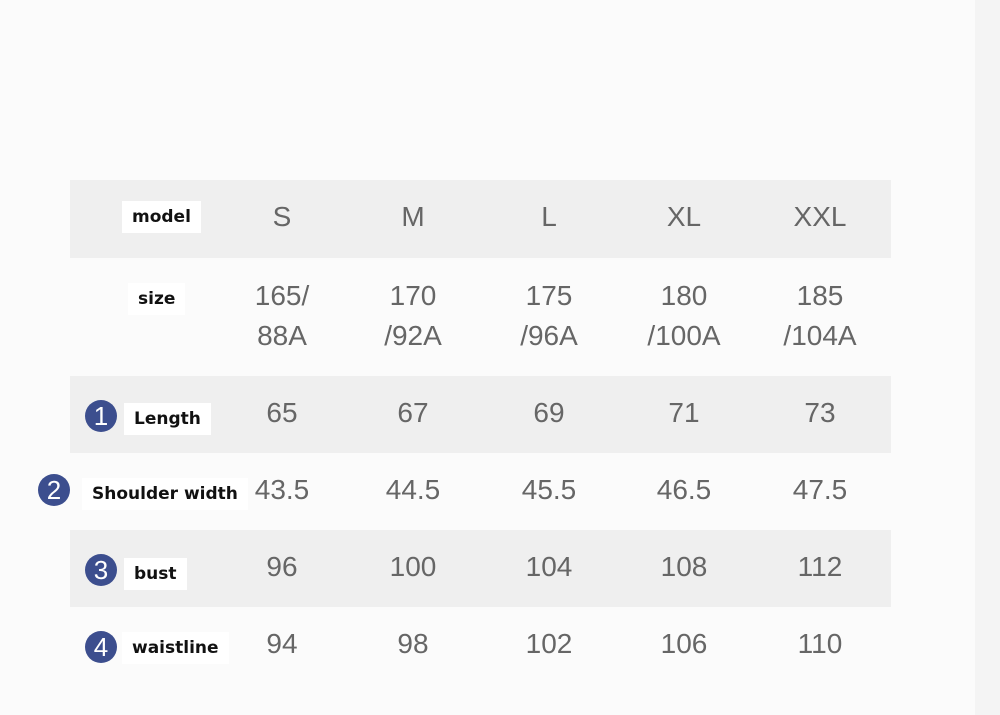  Describe the element at coordinates (155, 574) in the screenshot. I see `row-label: bust` at that location.